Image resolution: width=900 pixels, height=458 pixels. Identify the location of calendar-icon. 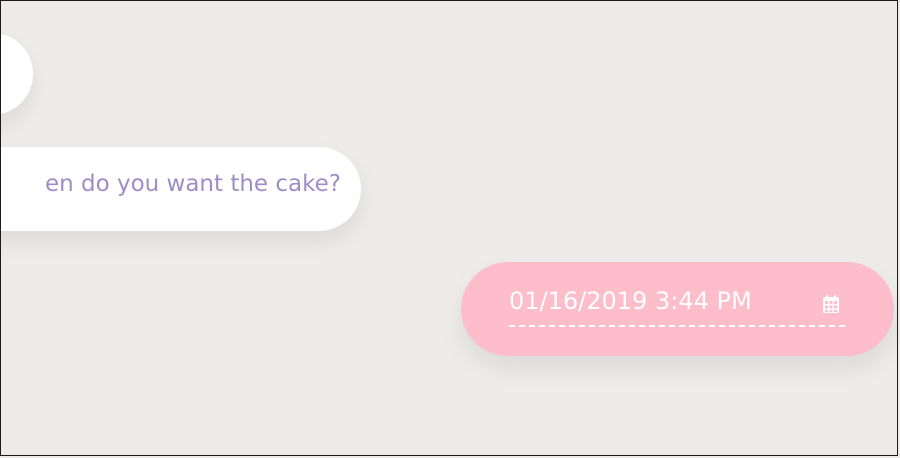
(831, 304).